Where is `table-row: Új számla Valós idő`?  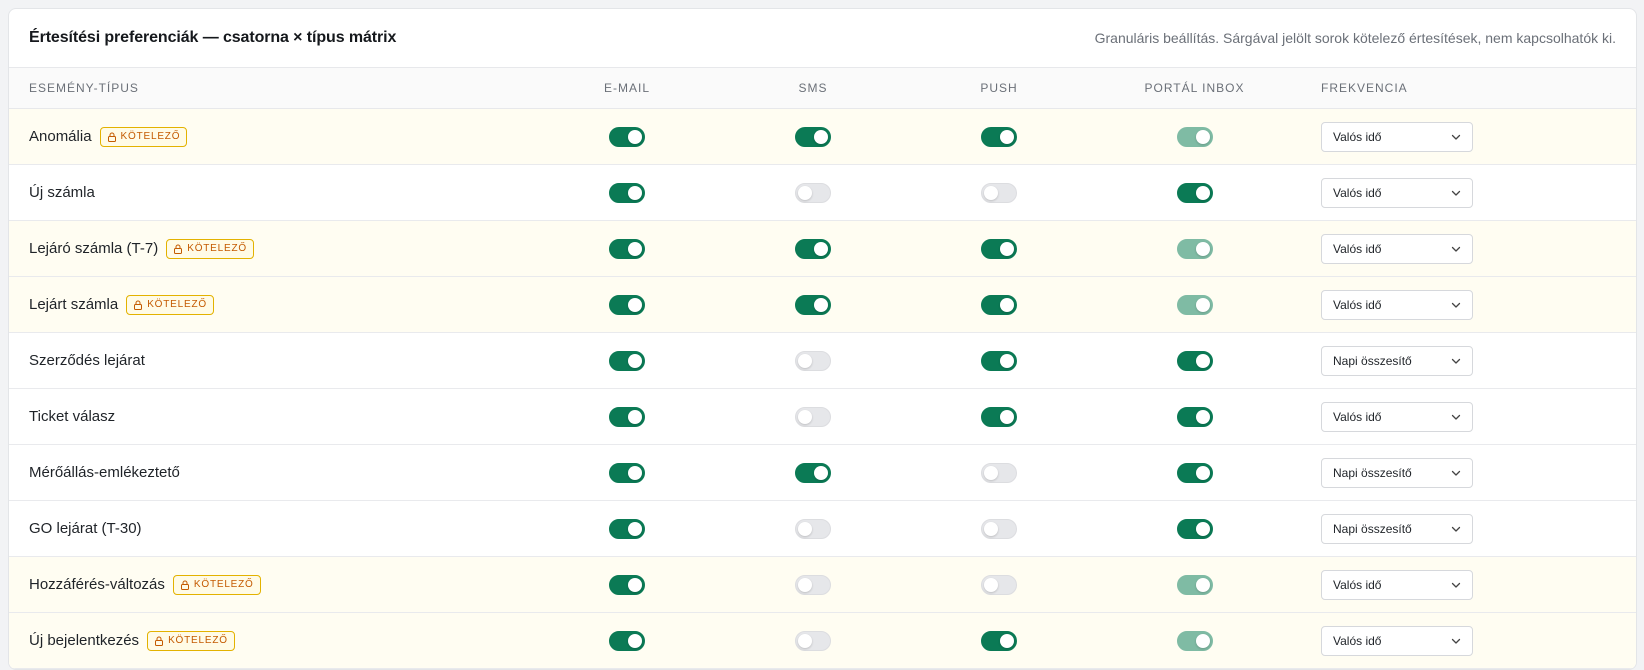
table-row: Új számla Valós idő is located at coordinates (822, 193).